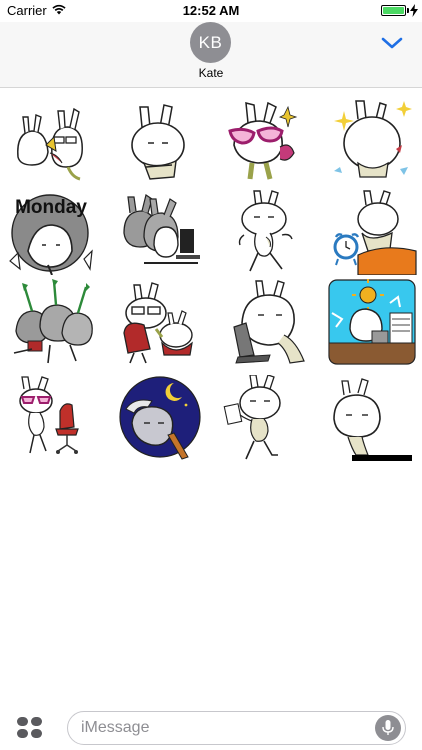  What do you see at coordinates (408, 10) in the screenshot?
I see `battery-terminal` at bounding box center [408, 10].